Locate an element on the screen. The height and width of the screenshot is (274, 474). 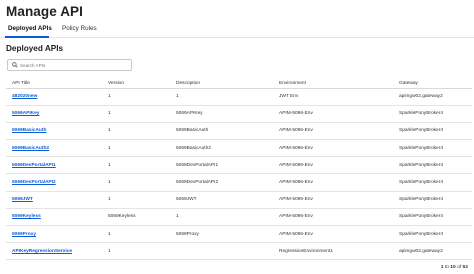
api-title-cell: 5069Proxy is located at coordinates (54, 234).